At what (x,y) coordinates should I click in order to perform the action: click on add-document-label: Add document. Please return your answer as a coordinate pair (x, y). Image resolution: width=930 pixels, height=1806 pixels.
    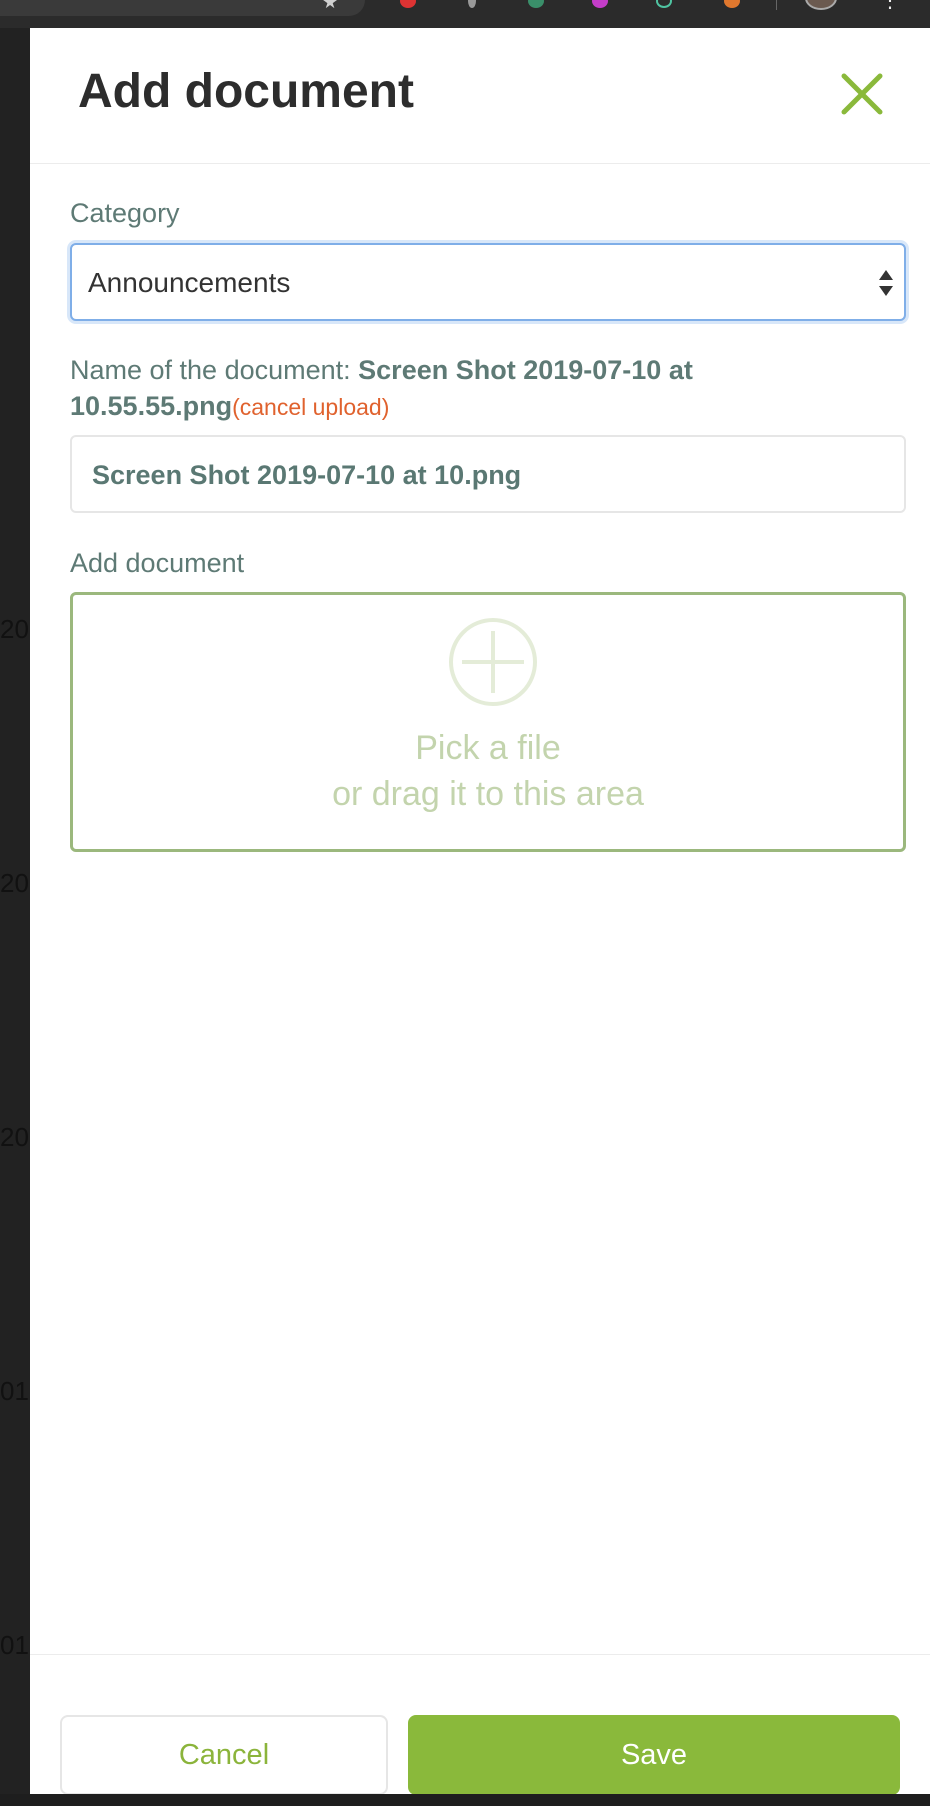
    Looking at the image, I should click on (157, 563).